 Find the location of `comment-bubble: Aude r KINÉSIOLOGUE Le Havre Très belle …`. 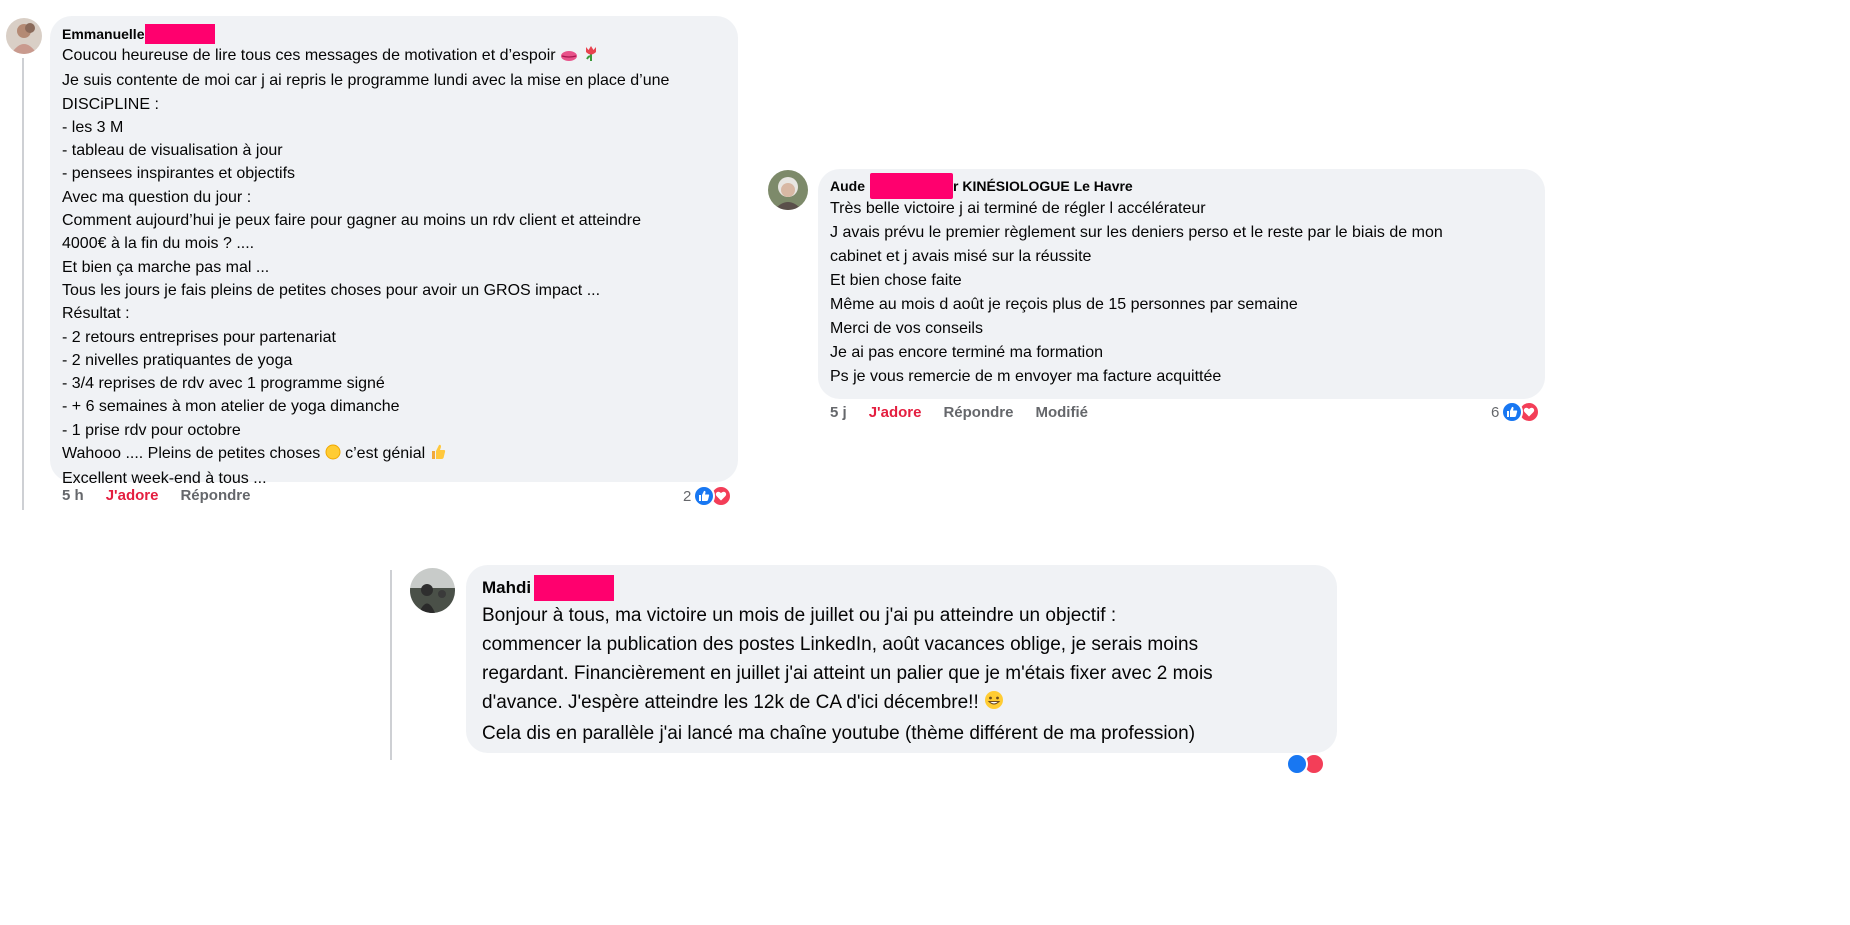

comment-bubble: Aude r KINÉSIOLOGUE Le Havre Très belle … is located at coordinates (1181, 284).